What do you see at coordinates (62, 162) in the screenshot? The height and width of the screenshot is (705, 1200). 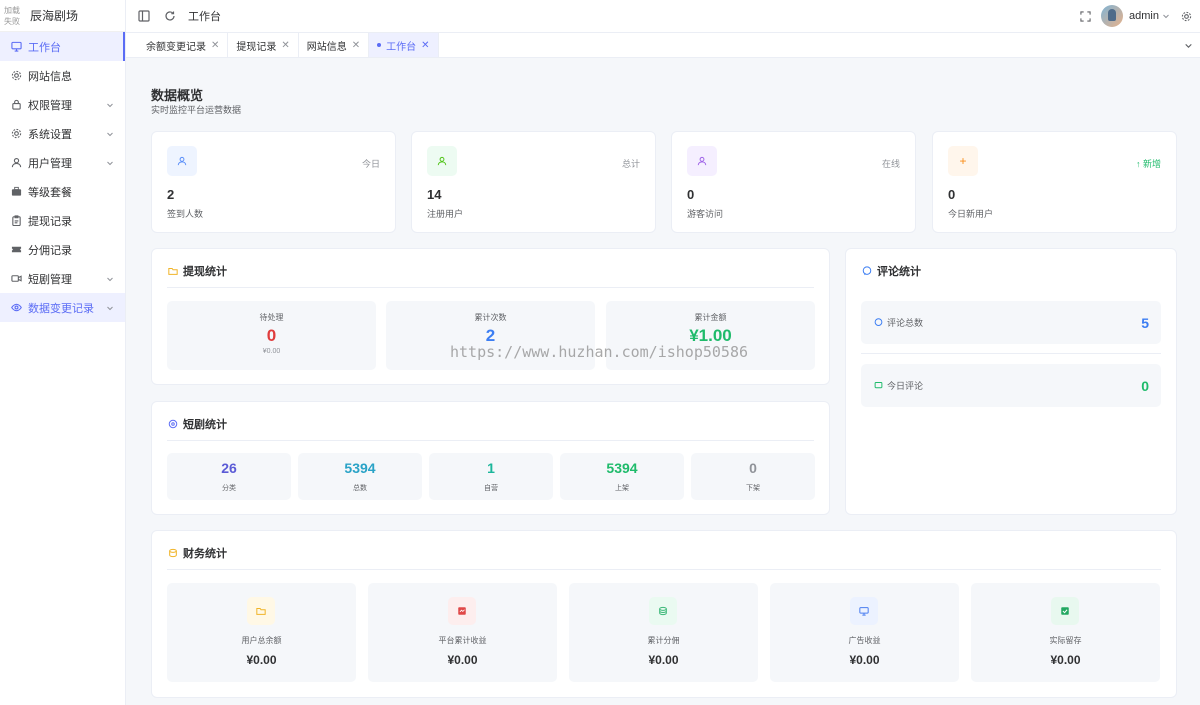 I see `sidebar-item-users: 用户管理` at bounding box center [62, 162].